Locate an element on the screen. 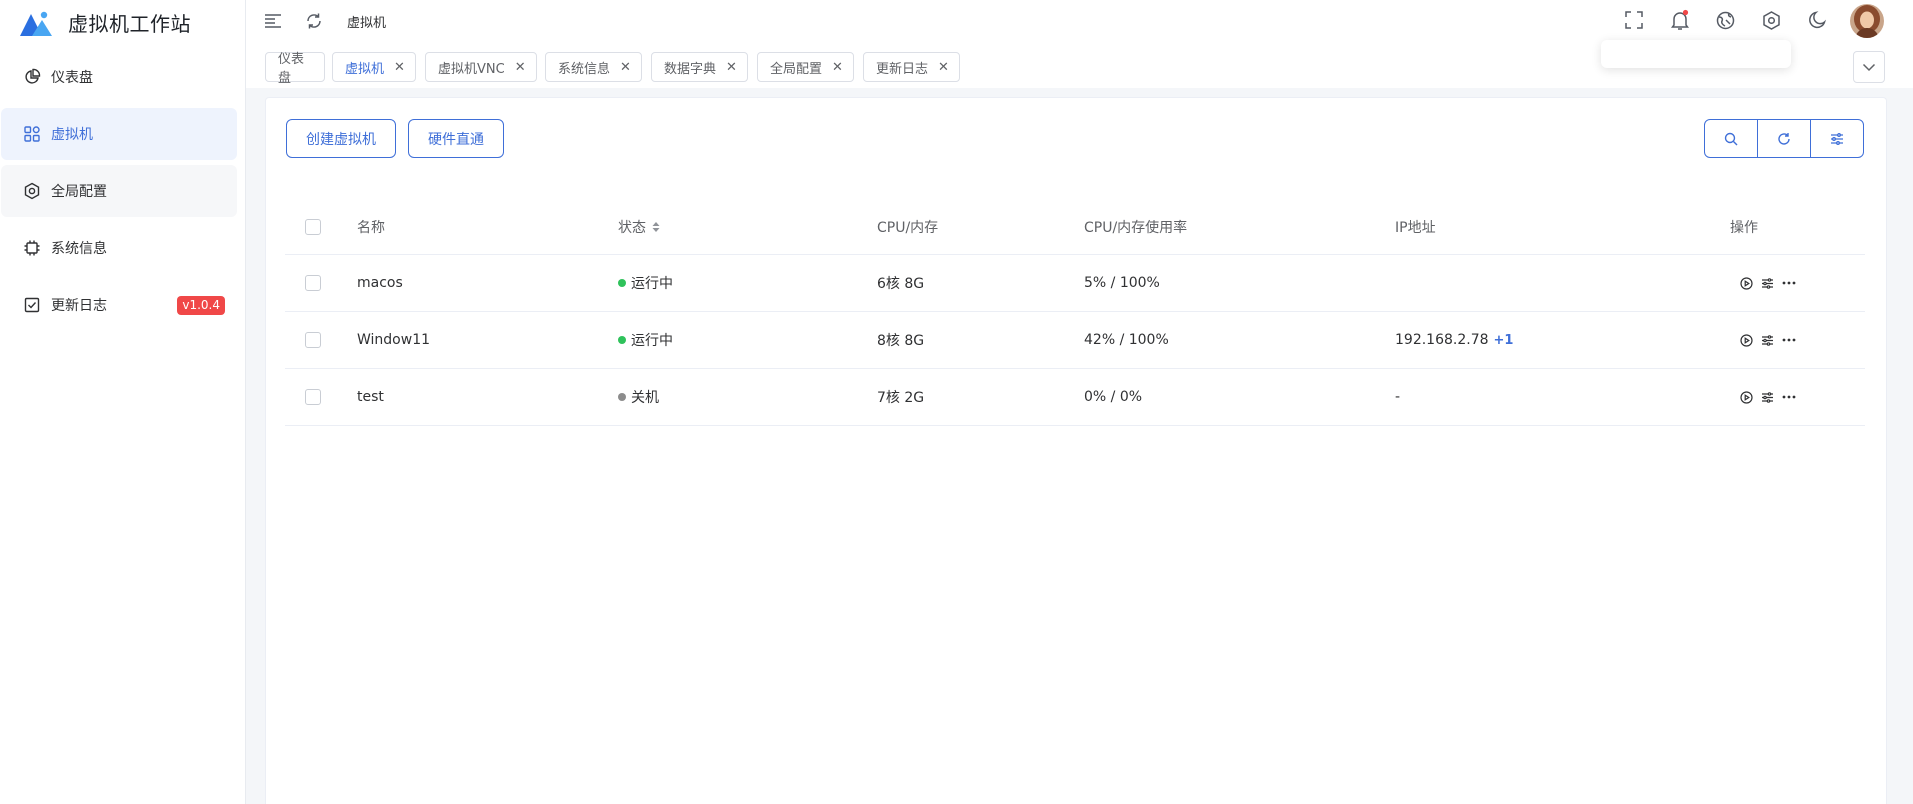 This screenshot has width=1913, height=804. tab-vms: 虚拟机 ✕ is located at coordinates (374, 67).